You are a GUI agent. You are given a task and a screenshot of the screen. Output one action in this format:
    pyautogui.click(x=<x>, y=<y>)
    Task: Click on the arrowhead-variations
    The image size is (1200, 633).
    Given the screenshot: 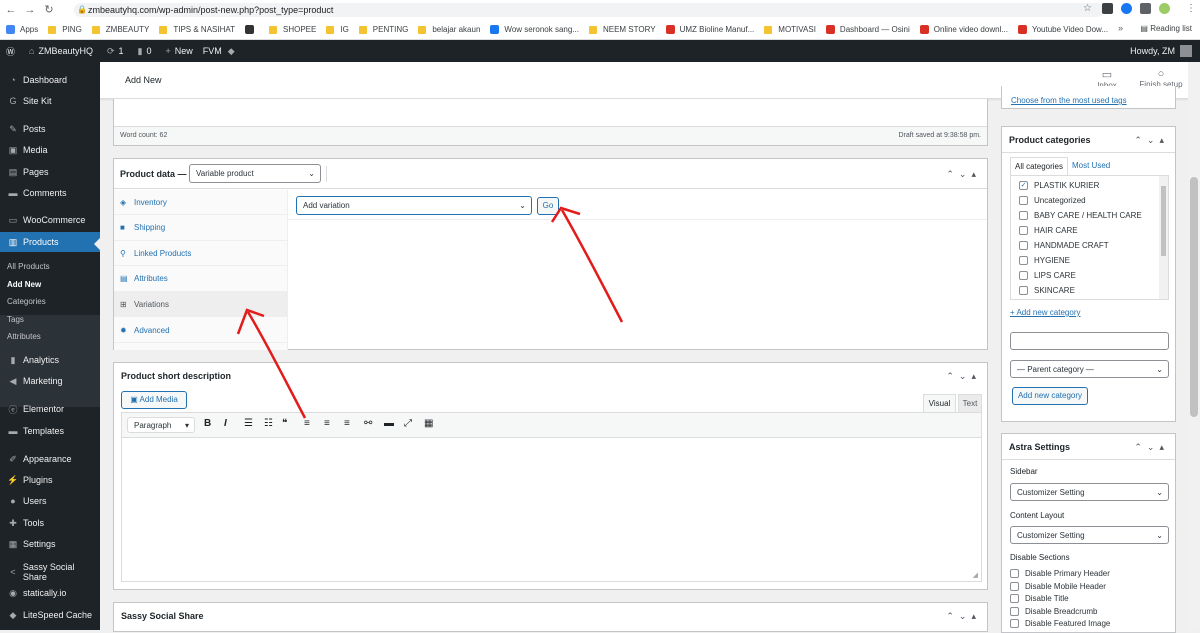 What is the action you would take?
    pyautogui.click(x=250, y=321)
    